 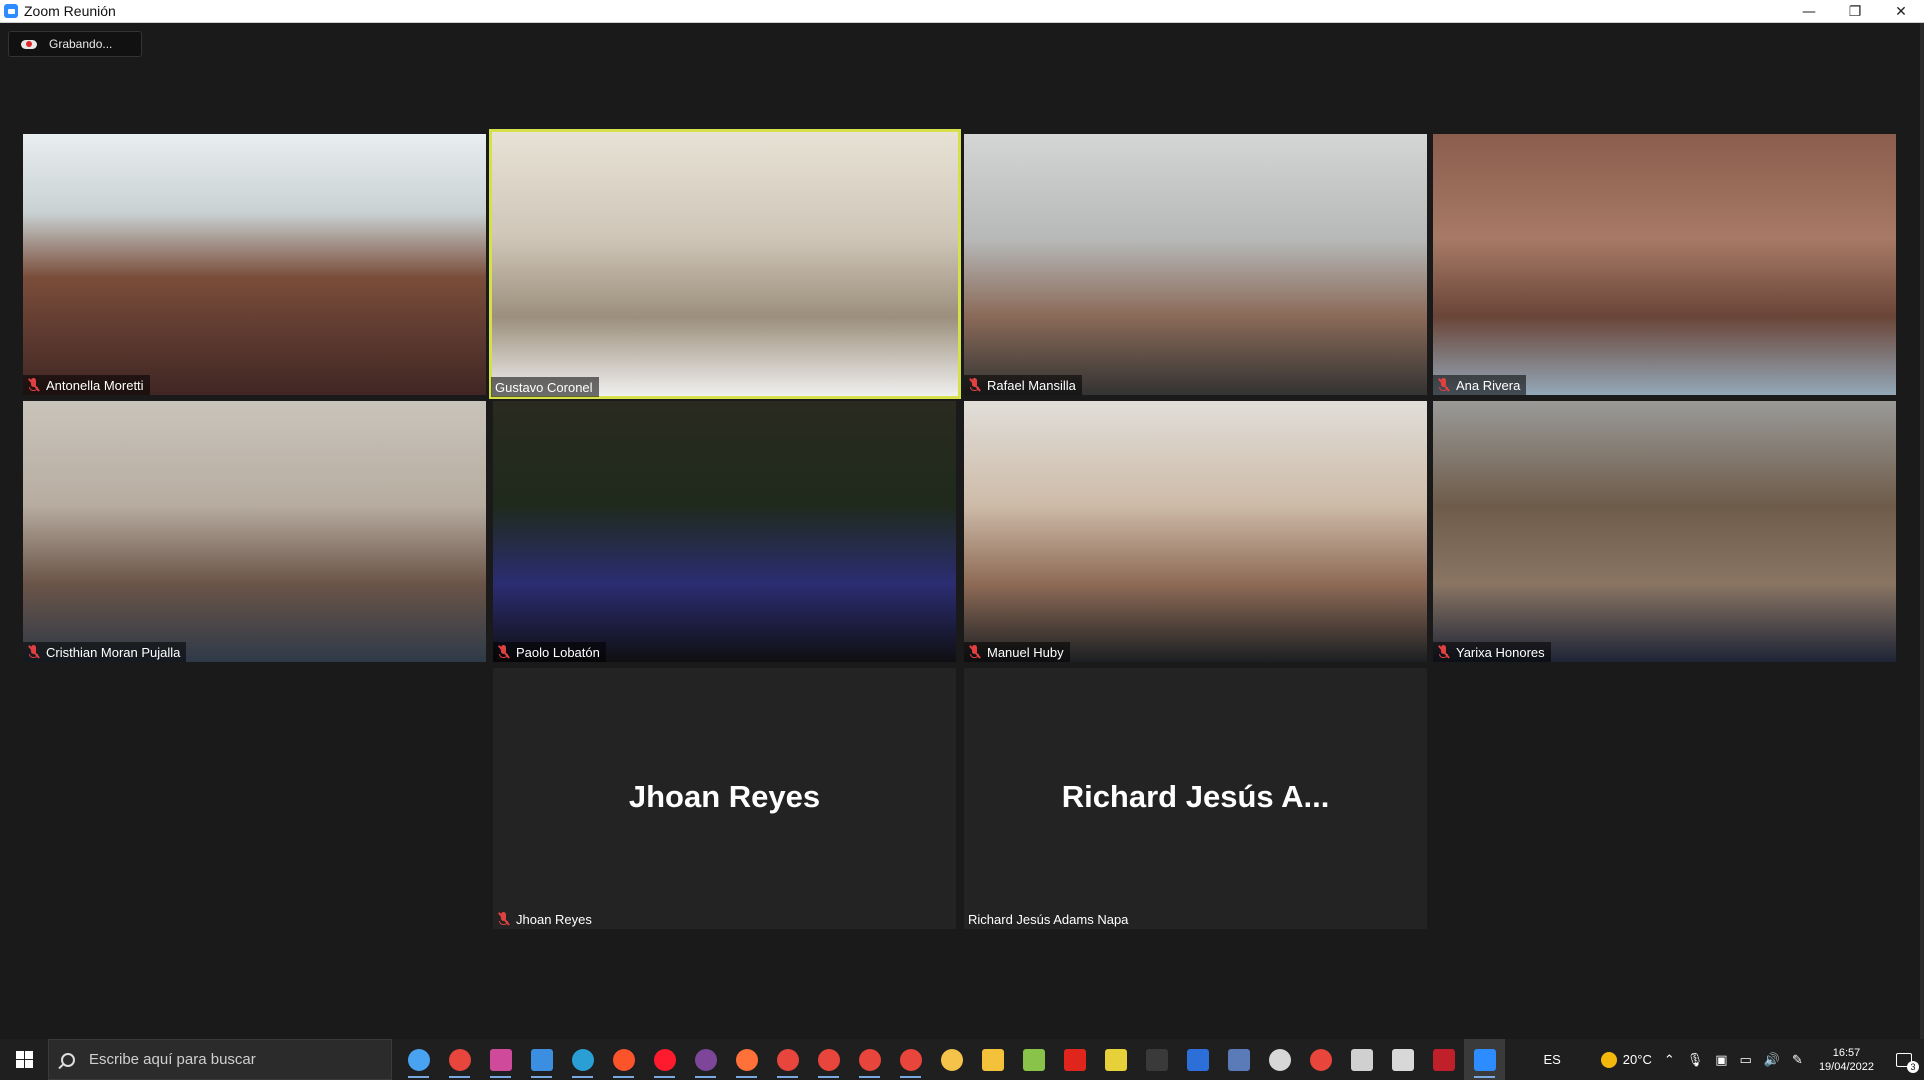 What do you see at coordinates (1664, 531) in the screenshot?
I see `video-tile: Yarixa Honores` at bounding box center [1664, 531].